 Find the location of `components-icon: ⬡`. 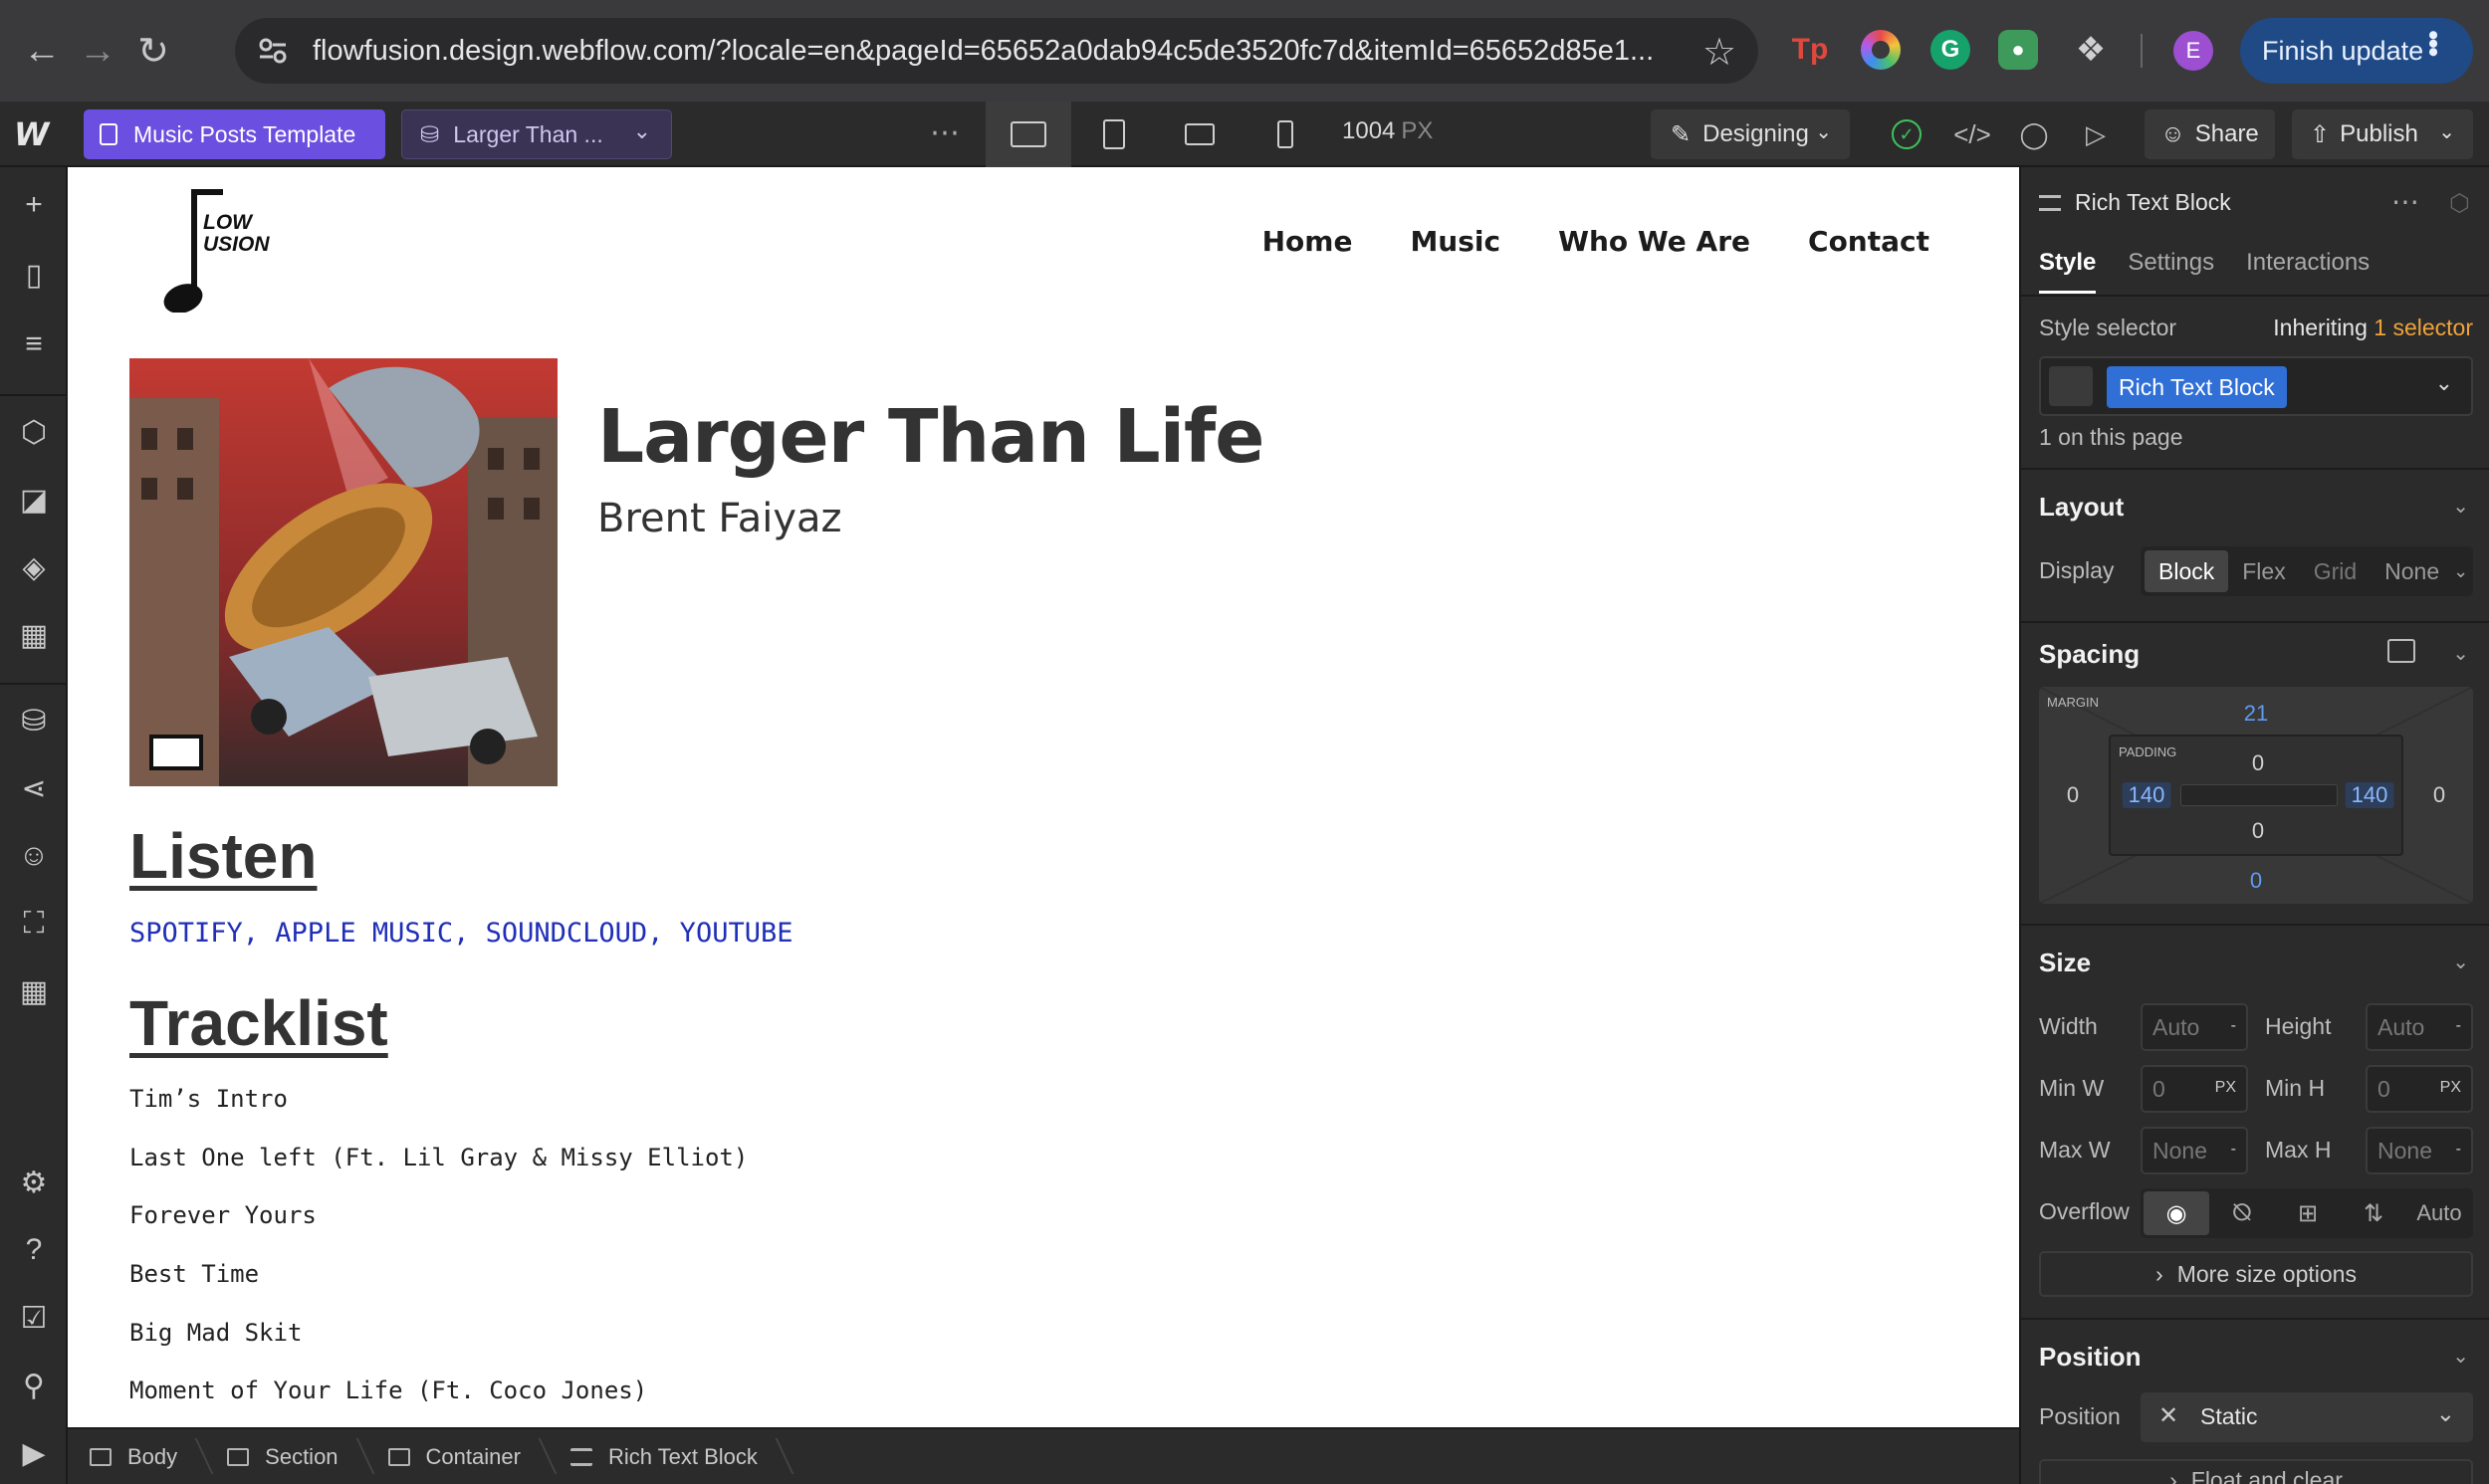

components-icon: ⬡ is located at coordinates (34, 432).